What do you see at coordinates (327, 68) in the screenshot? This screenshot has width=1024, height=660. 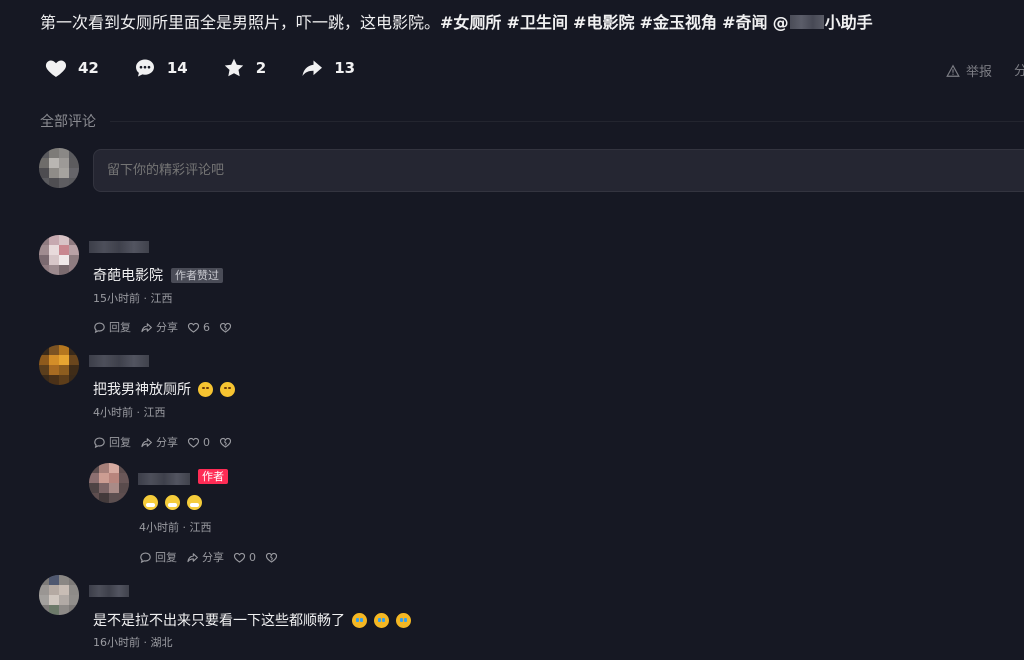 I see `share-button: 13` at bounding box center [327, 68].